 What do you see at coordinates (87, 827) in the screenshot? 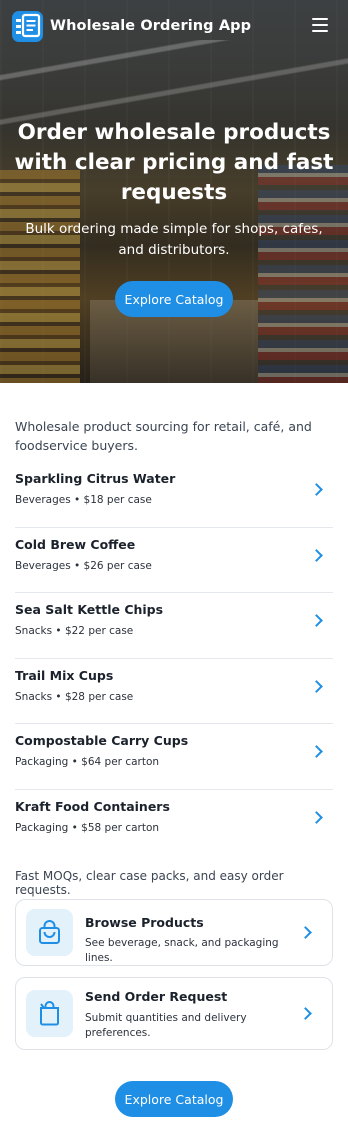
I see `product-meta: Packaging • $58 per carton` at bounding box center [87, 827].